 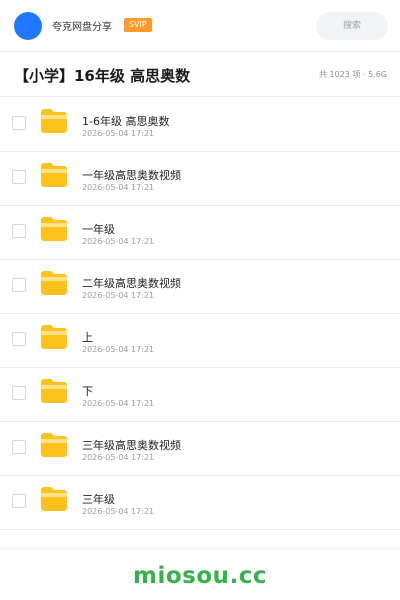 What do you see at coordinates (200, 395) in the screenshot?
I see `list-item: 下 2026-05-04 17:21` at bounding box center [200, 395].